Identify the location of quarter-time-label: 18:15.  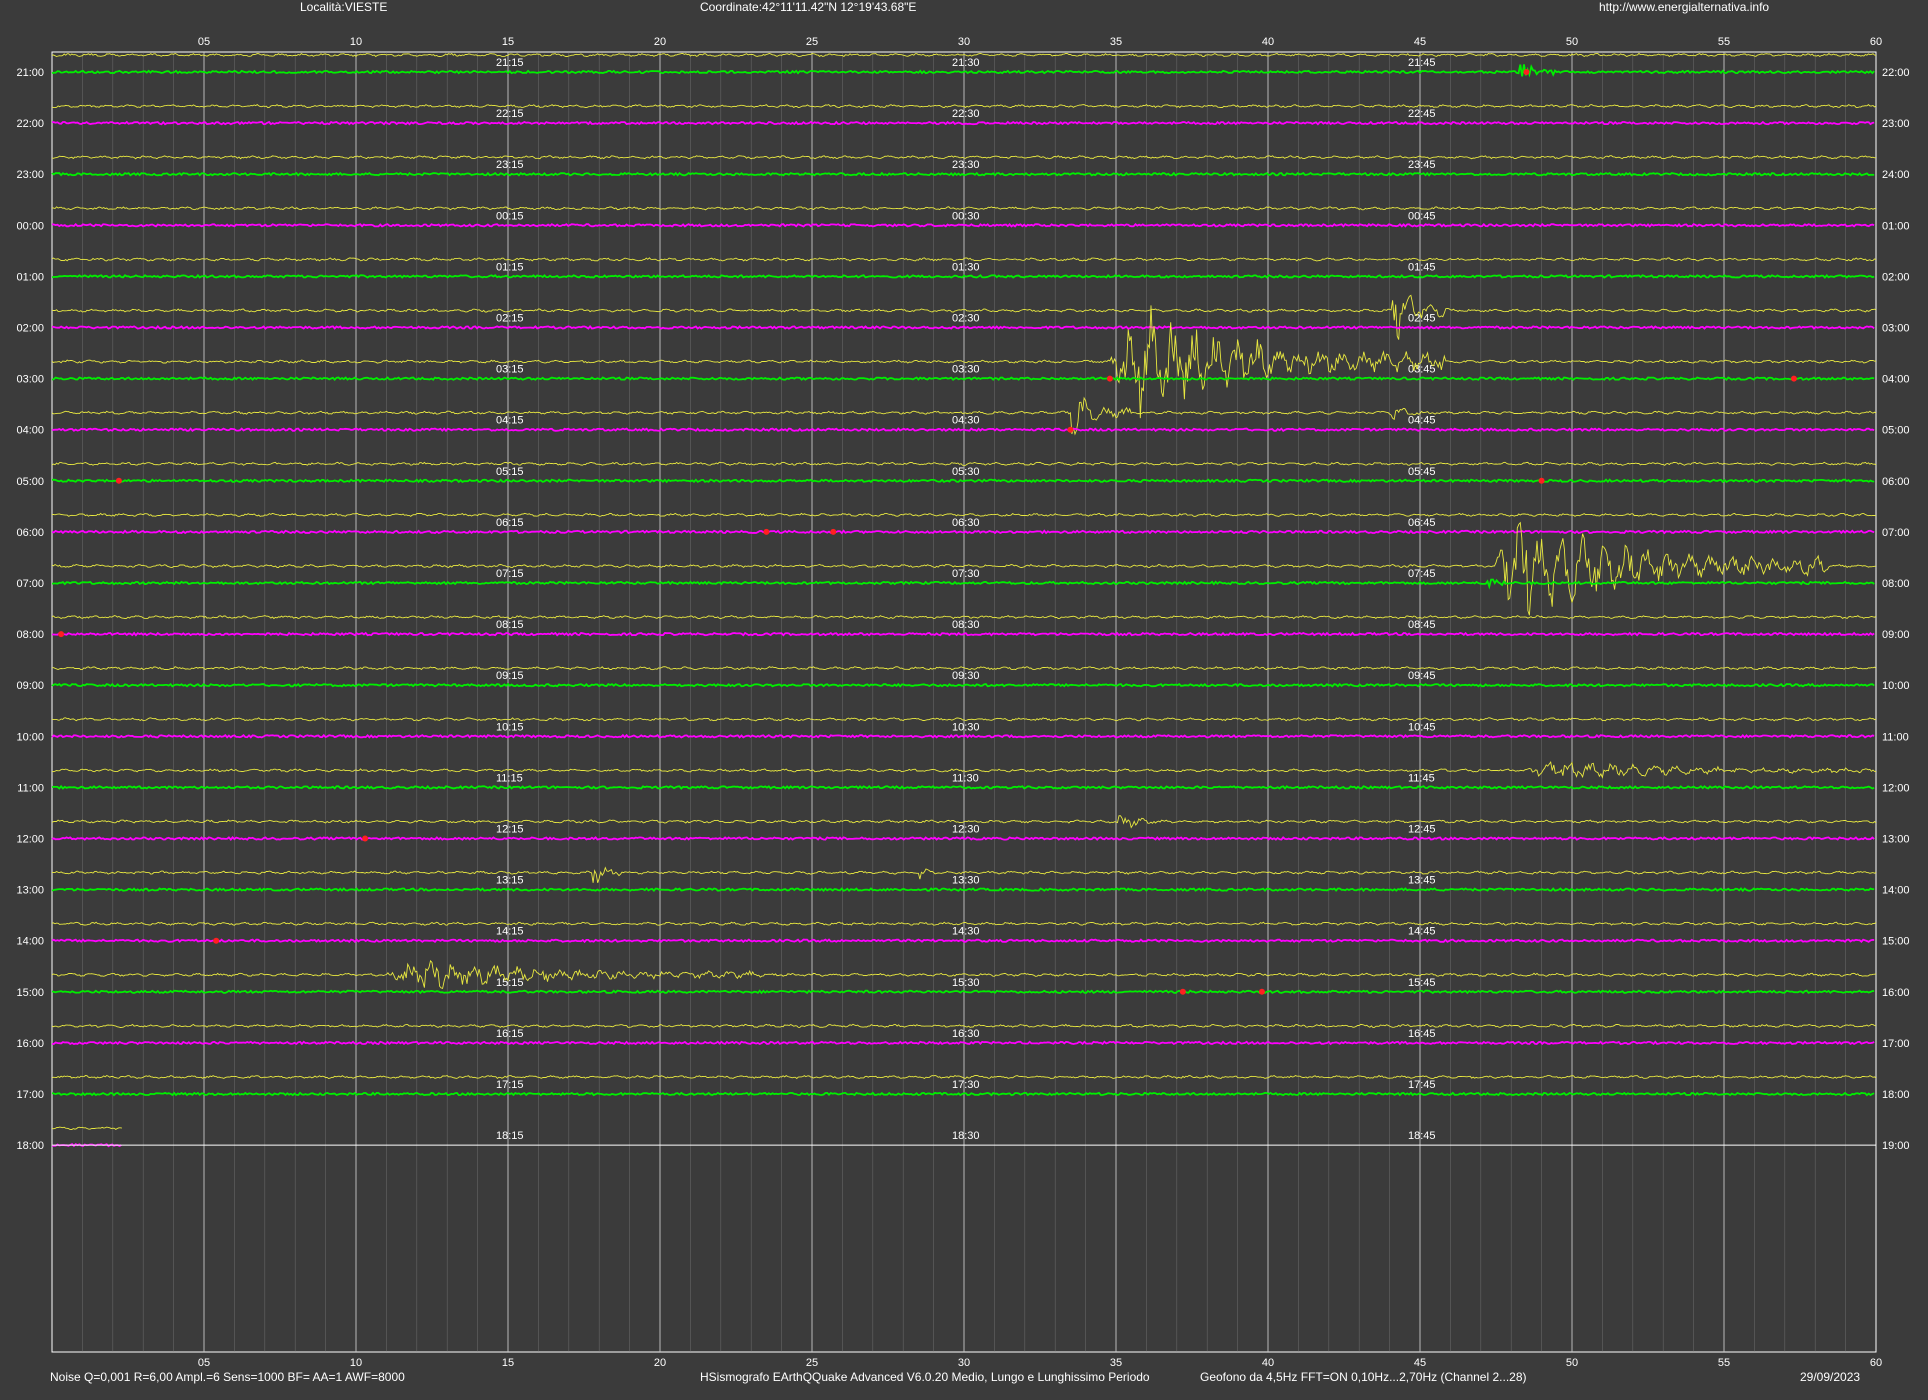
(510, 1136).